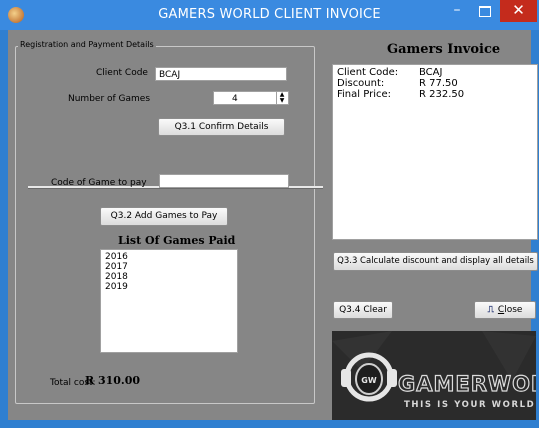  Describe the element at coordinates (513, 310) in the screenshot. I see `close-button-label: lose` at that location.